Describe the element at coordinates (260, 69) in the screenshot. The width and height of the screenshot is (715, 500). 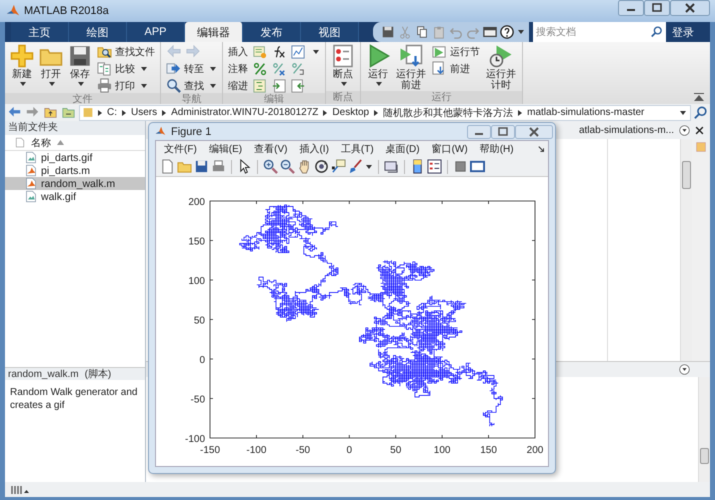
I see `percent-icon` at that location.